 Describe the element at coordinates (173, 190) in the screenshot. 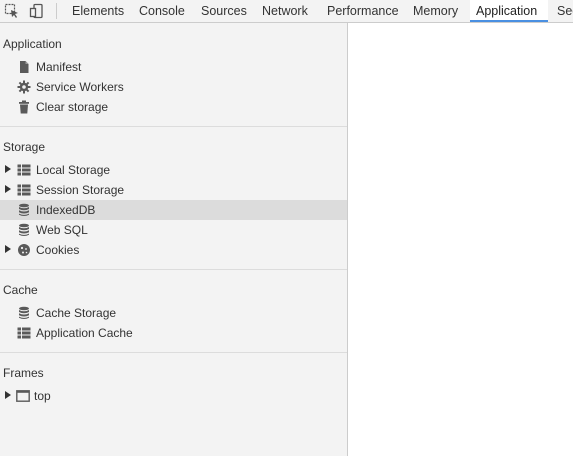

I see `sidebar-item-session-storage: Session Storage` at that location.